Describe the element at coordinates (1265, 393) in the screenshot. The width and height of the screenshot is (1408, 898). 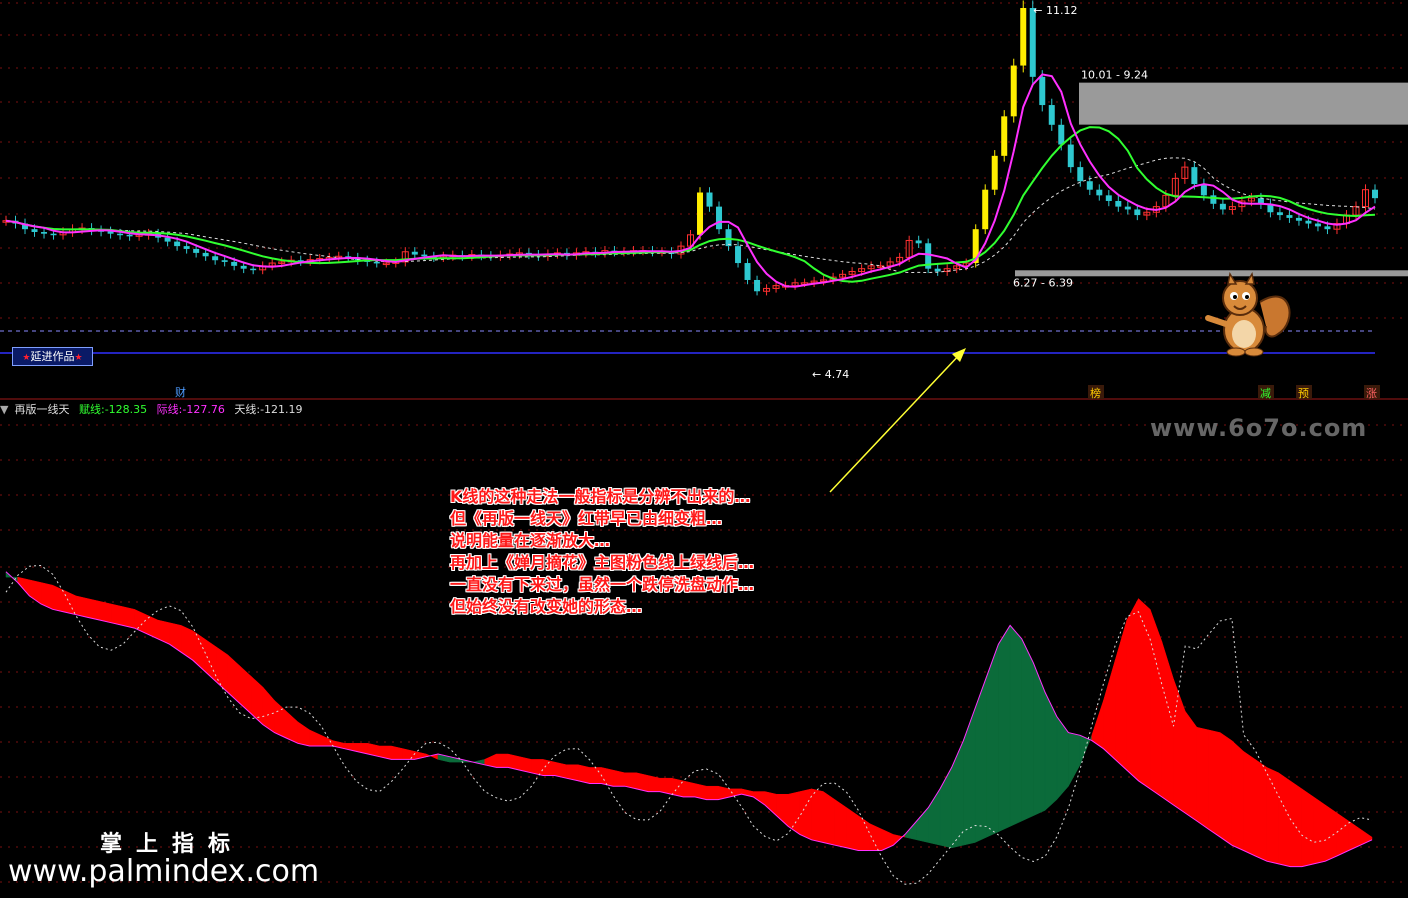
I see `marker-jian: 减` at that location.